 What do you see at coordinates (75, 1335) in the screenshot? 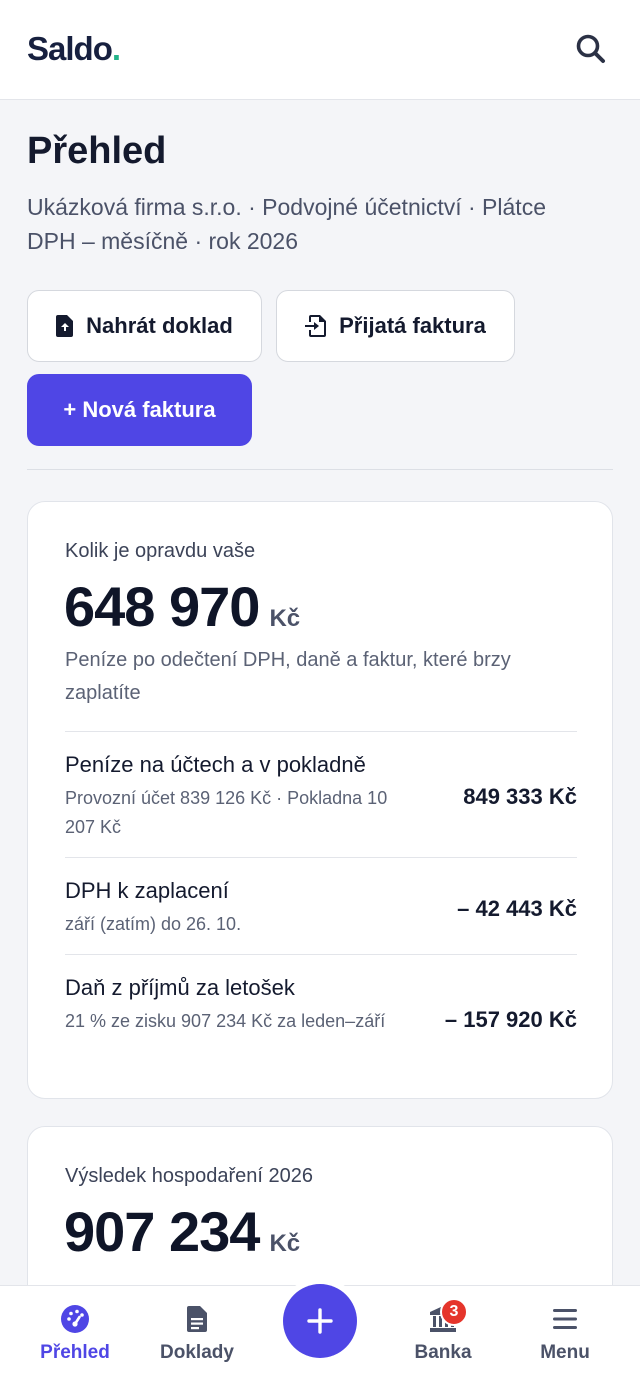
I see `nav-item-overview: Přehled` at bounding box center [75, 1335].